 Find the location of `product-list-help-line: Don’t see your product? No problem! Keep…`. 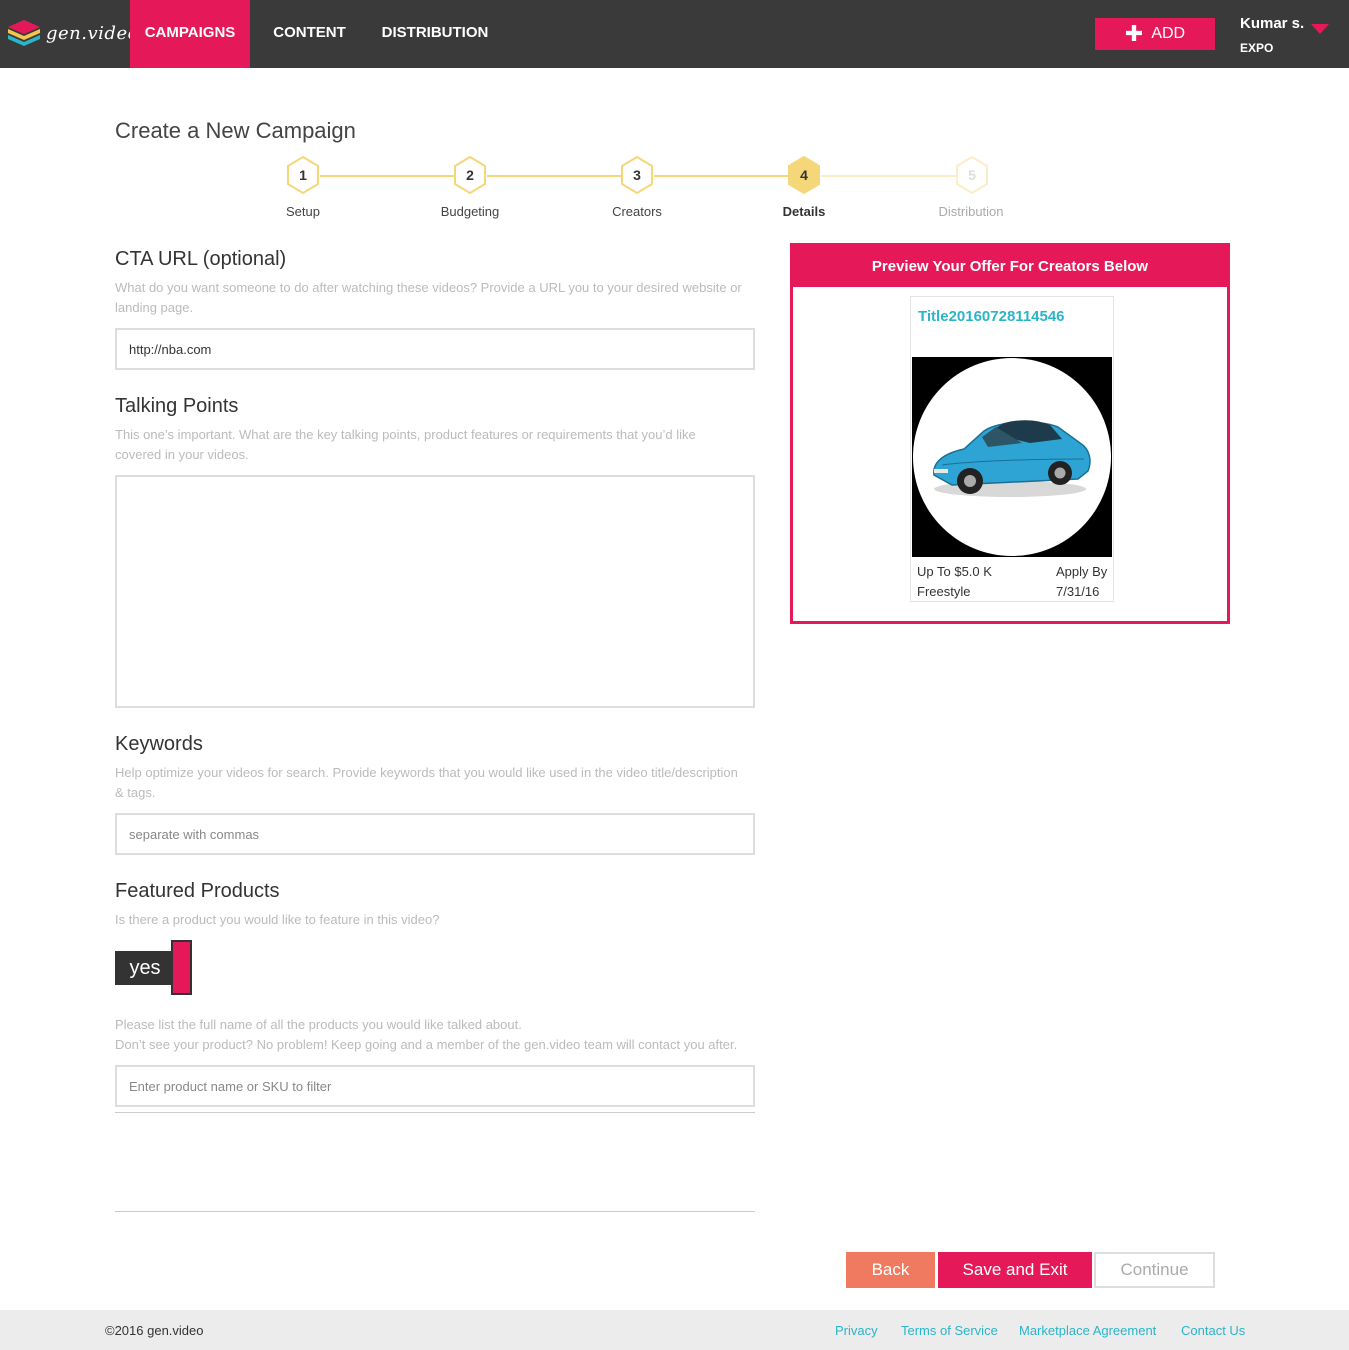

product-list-help-line: Don’t see your product? No problem! Keep… is located at coordinates (426, 1044).